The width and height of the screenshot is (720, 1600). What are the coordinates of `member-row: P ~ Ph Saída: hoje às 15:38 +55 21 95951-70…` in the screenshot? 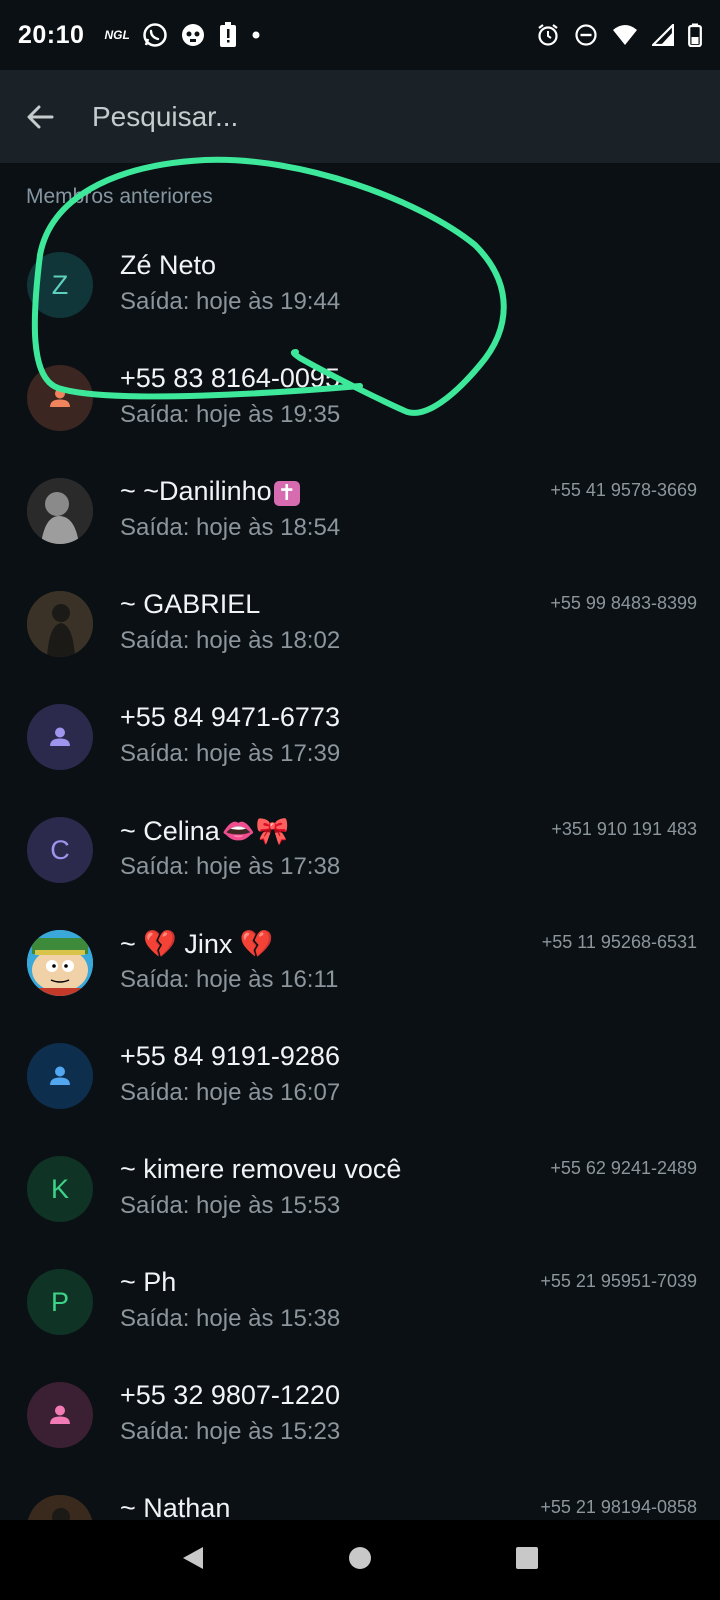 It's located at (360, 1299).